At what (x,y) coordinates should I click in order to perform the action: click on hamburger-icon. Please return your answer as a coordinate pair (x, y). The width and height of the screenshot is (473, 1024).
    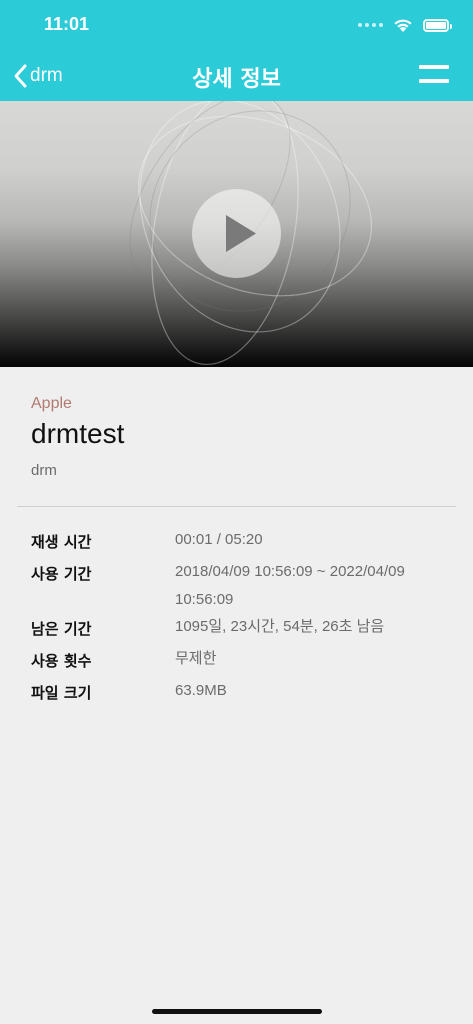
    Looking at the image, I should click on (434, 75).